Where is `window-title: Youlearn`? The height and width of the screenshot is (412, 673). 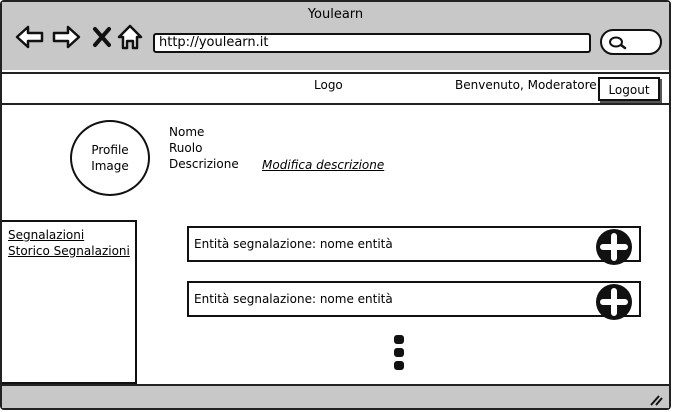 window-title: Youlearn is located at coordinates (335, 14).